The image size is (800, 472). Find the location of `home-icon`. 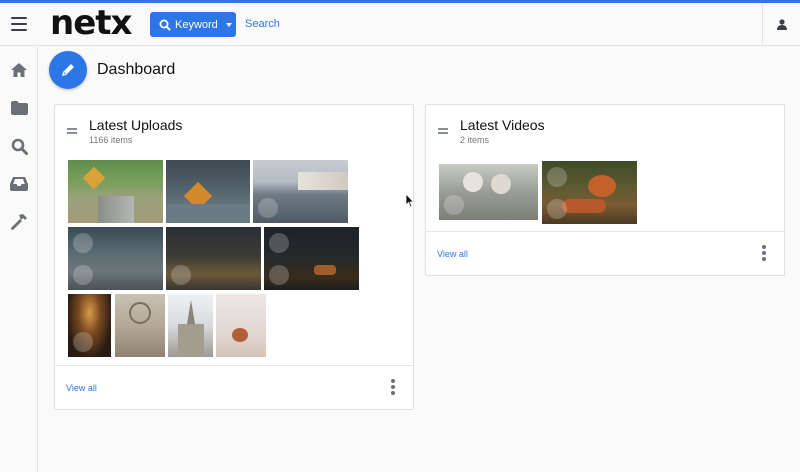

home-icon is located at coordinates (19, 70).